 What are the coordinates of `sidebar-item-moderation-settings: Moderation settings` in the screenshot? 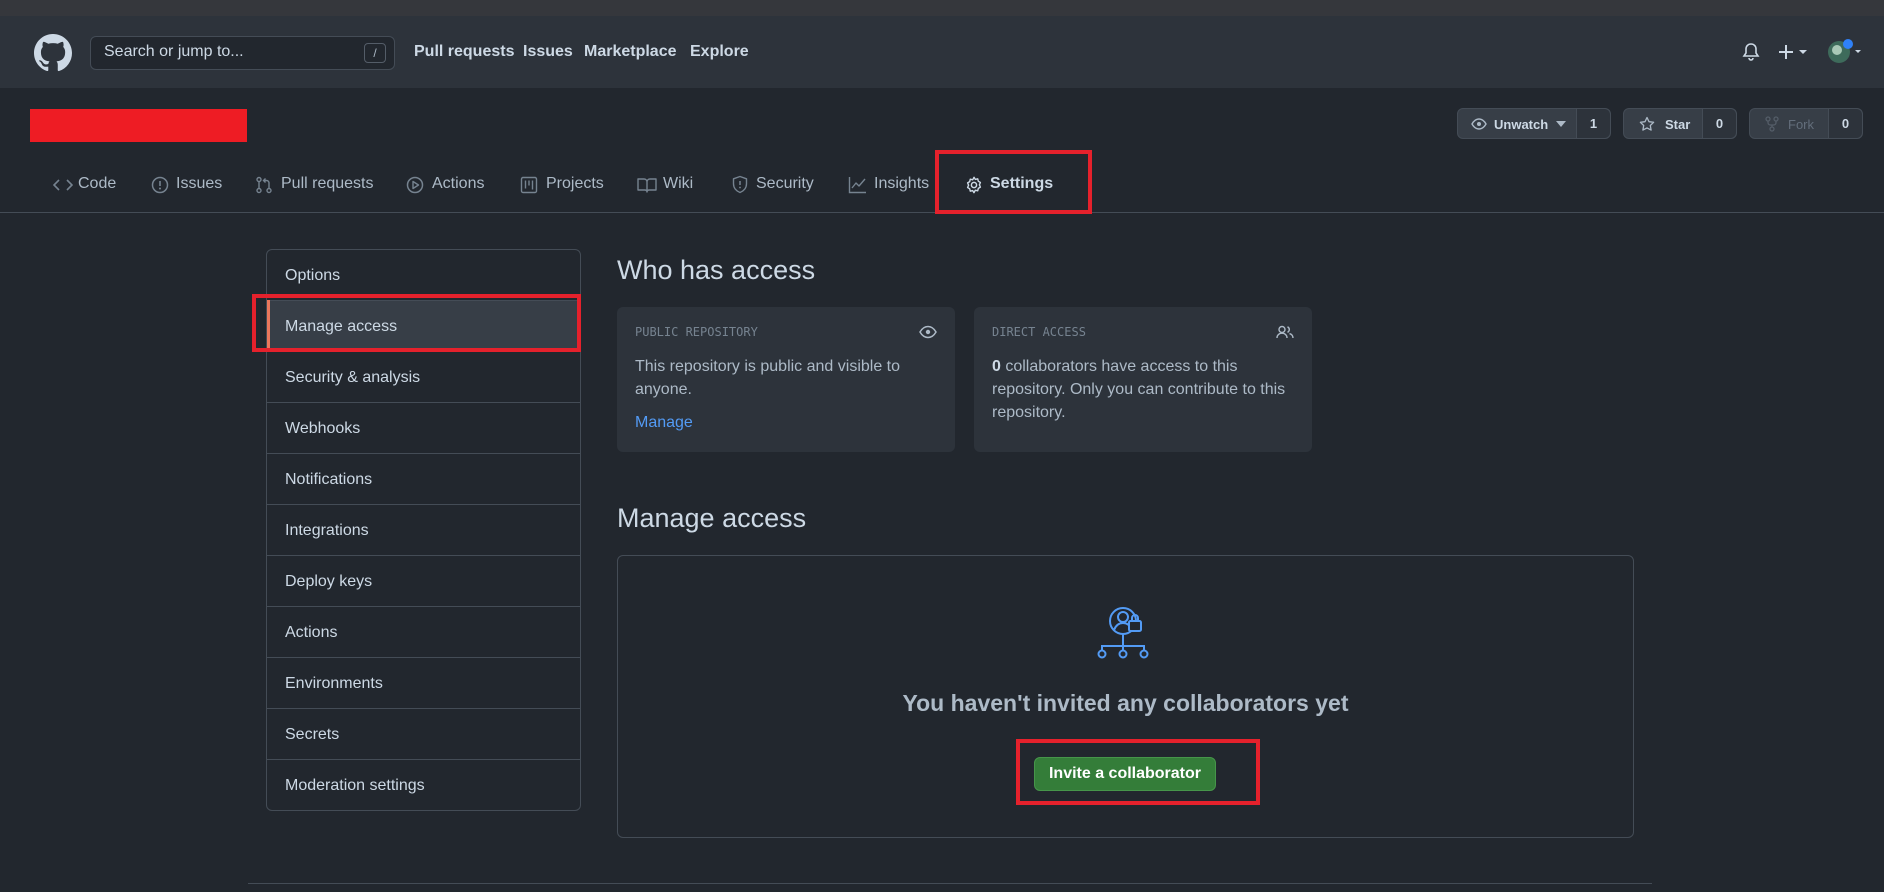 It's located at (423, 784).